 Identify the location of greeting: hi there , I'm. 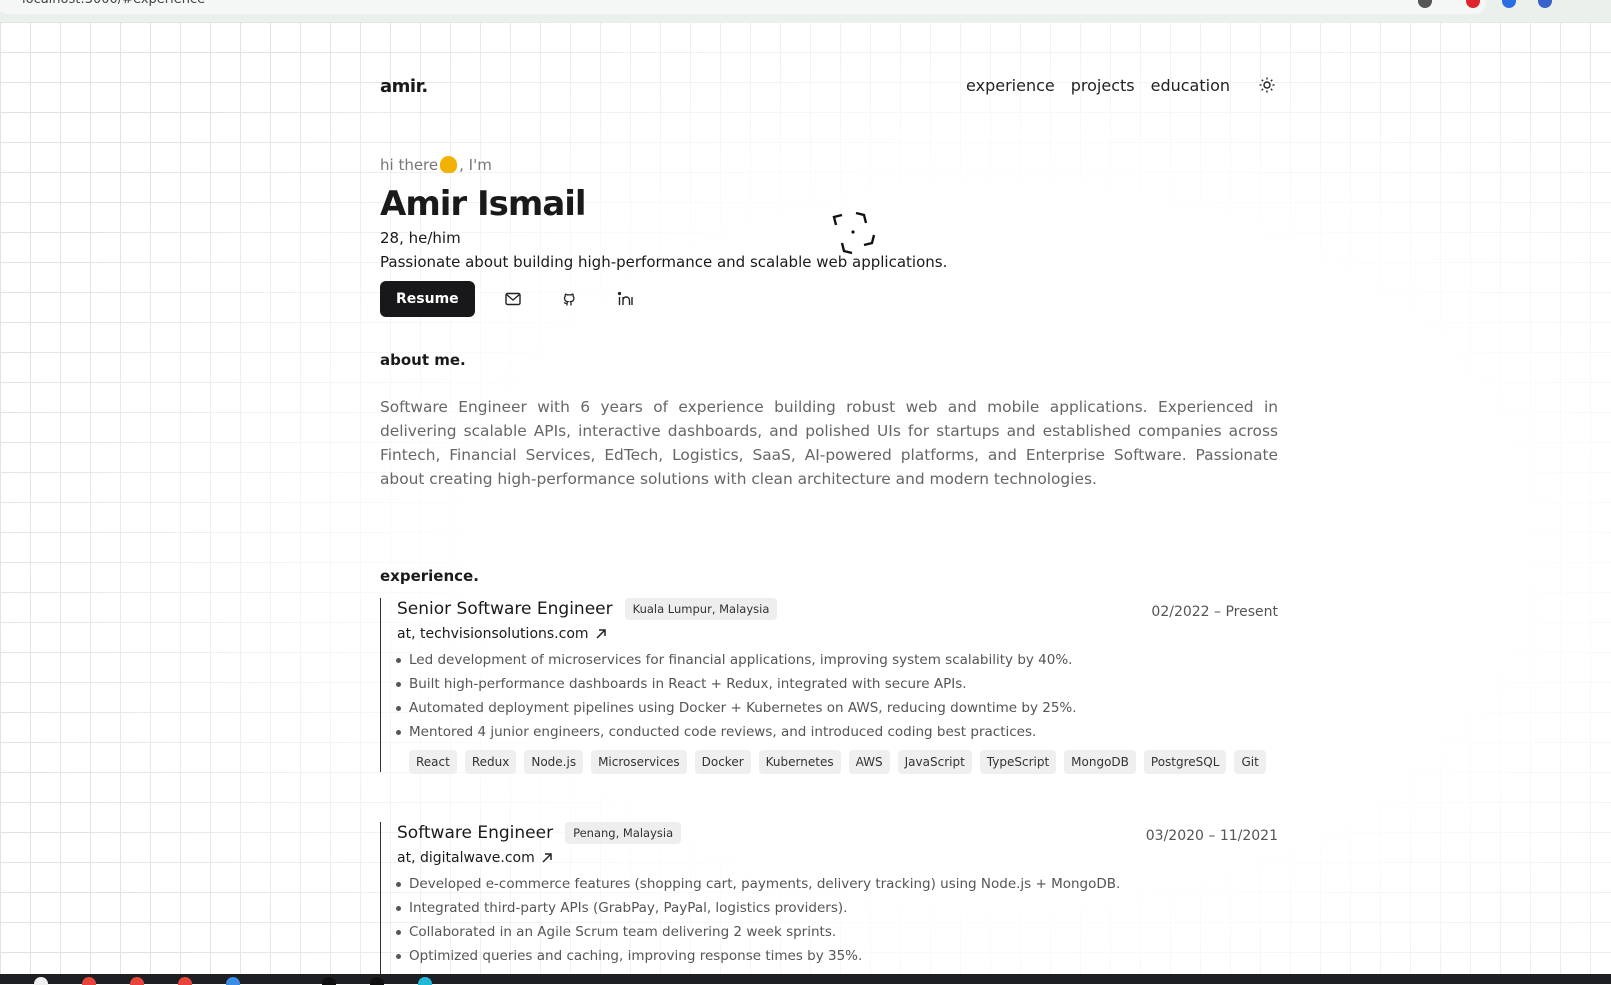
(436, 165).